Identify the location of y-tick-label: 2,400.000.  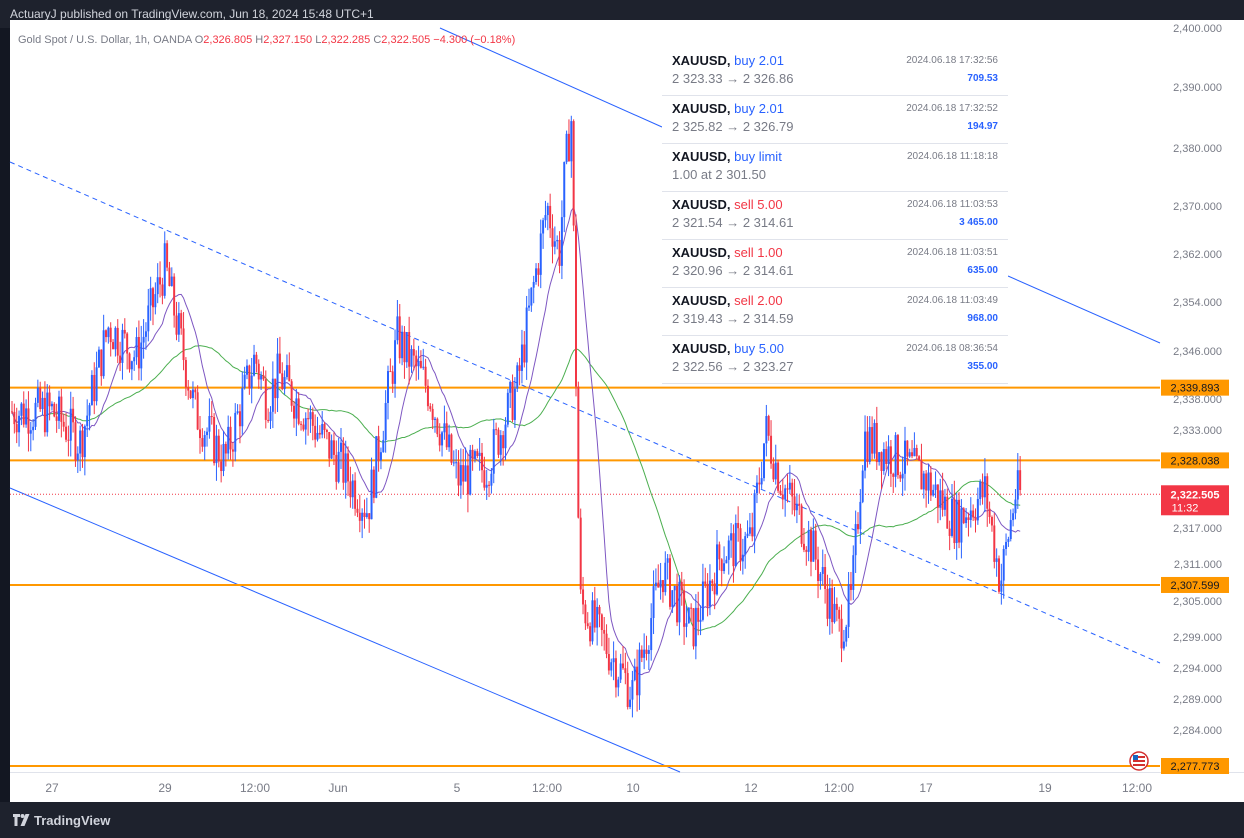
(1197, 29).